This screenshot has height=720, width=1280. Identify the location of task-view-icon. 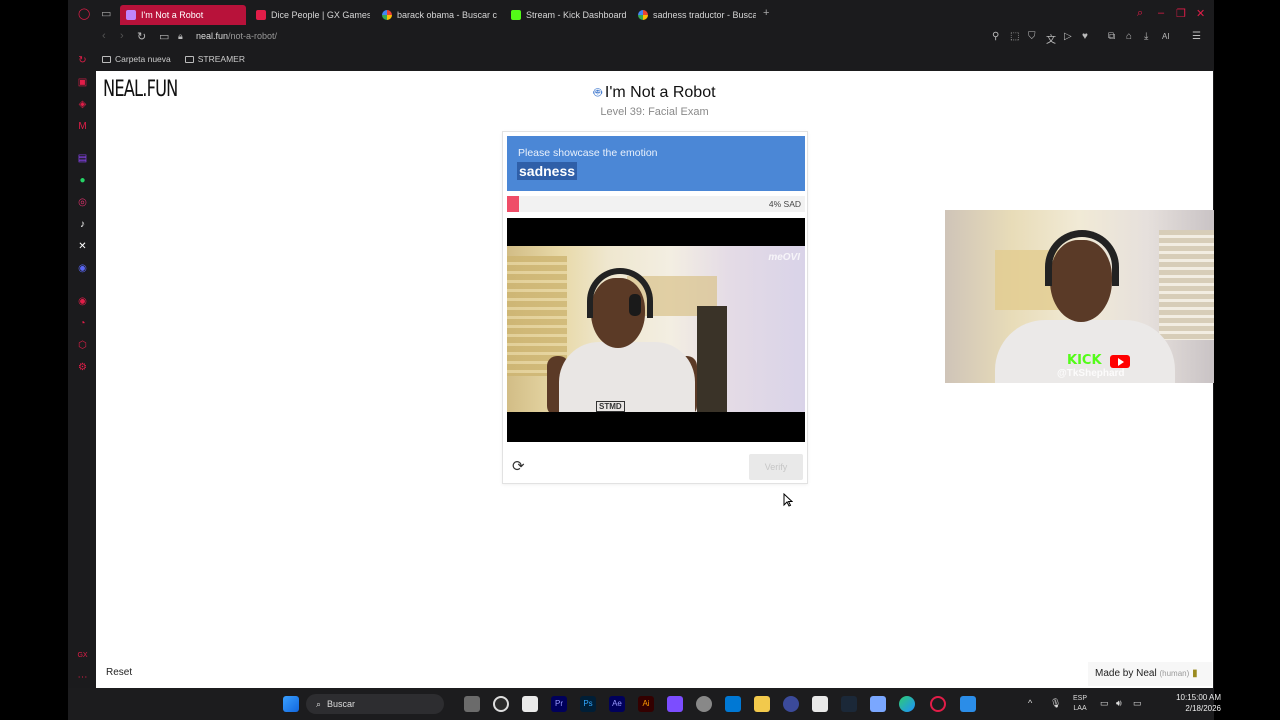
(472, 704).